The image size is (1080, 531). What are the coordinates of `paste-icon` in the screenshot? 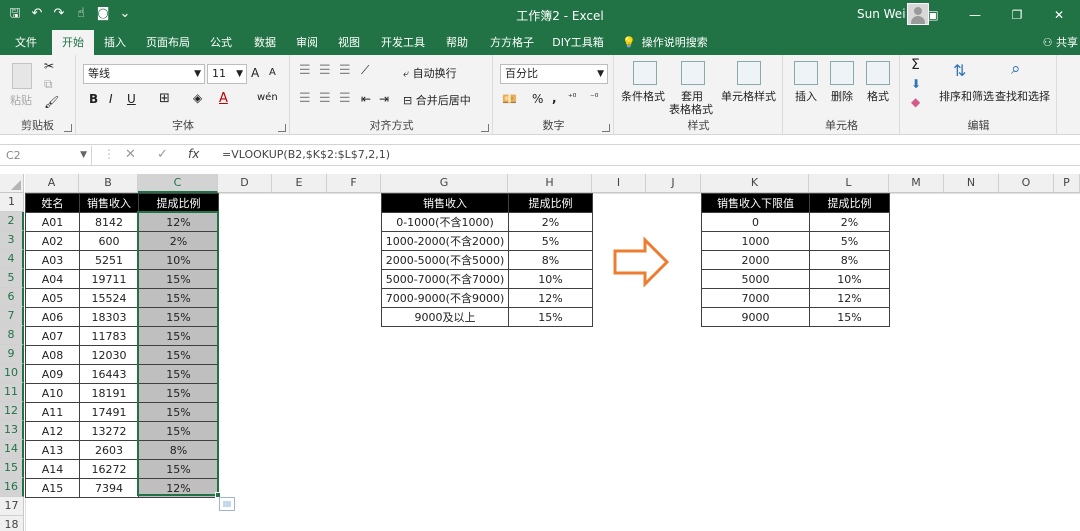 It's located at (22, 76).